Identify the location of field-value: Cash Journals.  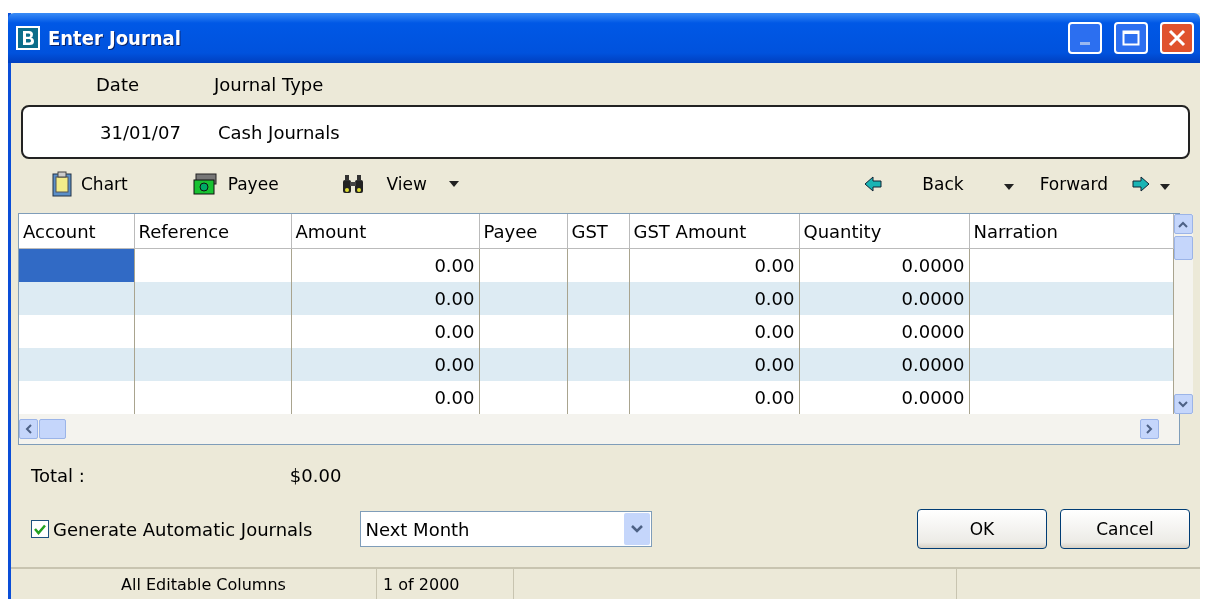
(279, 132).